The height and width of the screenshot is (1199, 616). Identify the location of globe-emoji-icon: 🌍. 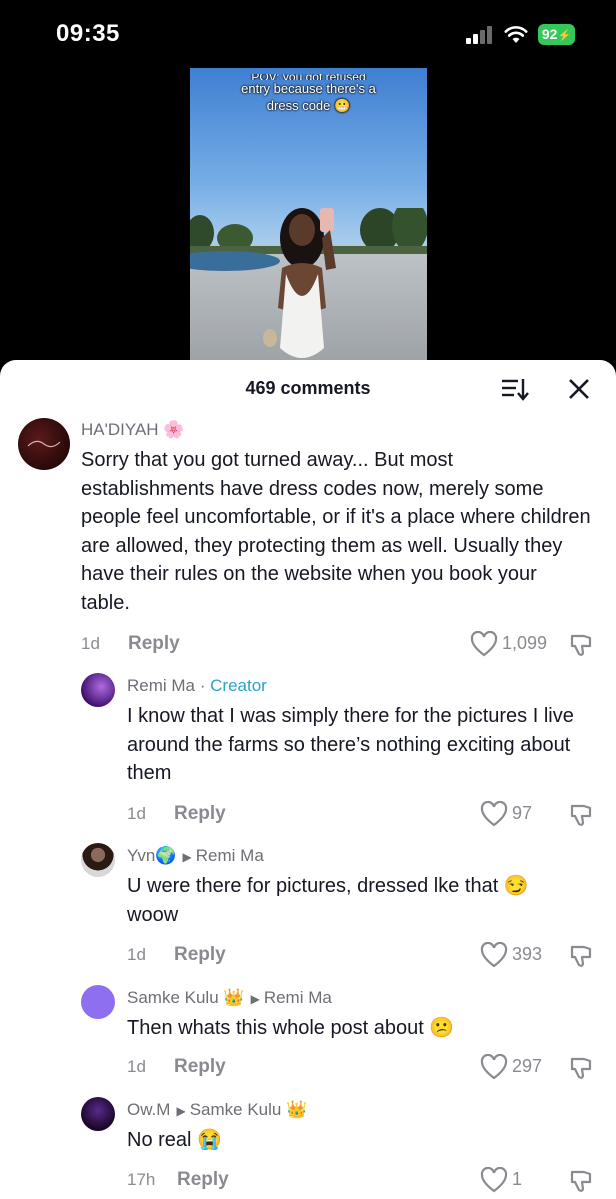
(166, 855).